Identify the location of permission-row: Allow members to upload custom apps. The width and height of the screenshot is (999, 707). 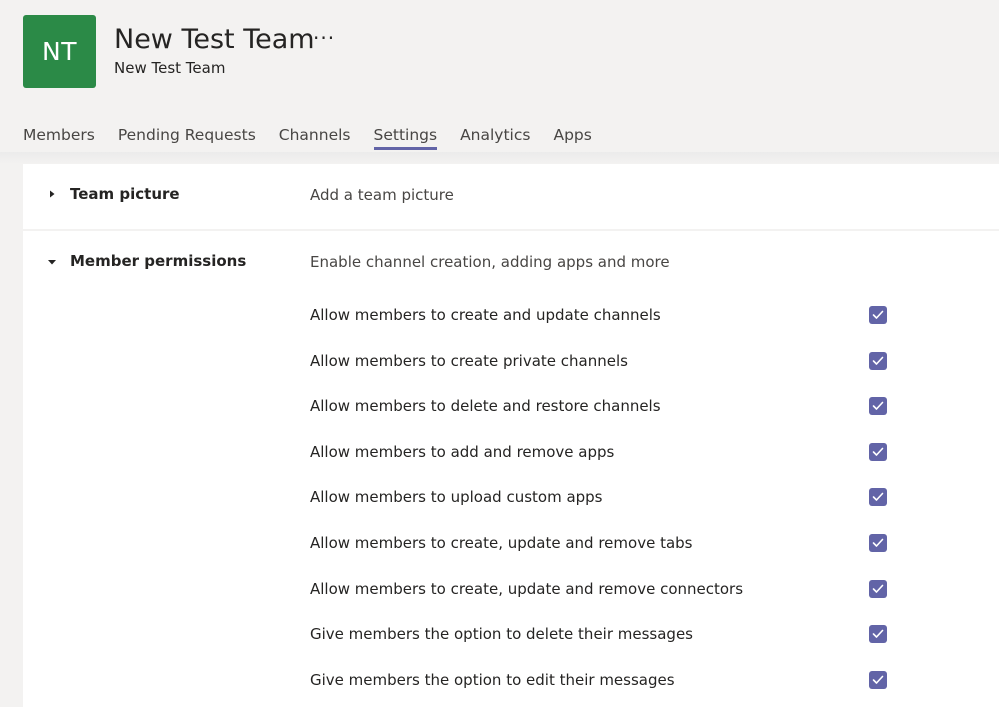
(600, 497).